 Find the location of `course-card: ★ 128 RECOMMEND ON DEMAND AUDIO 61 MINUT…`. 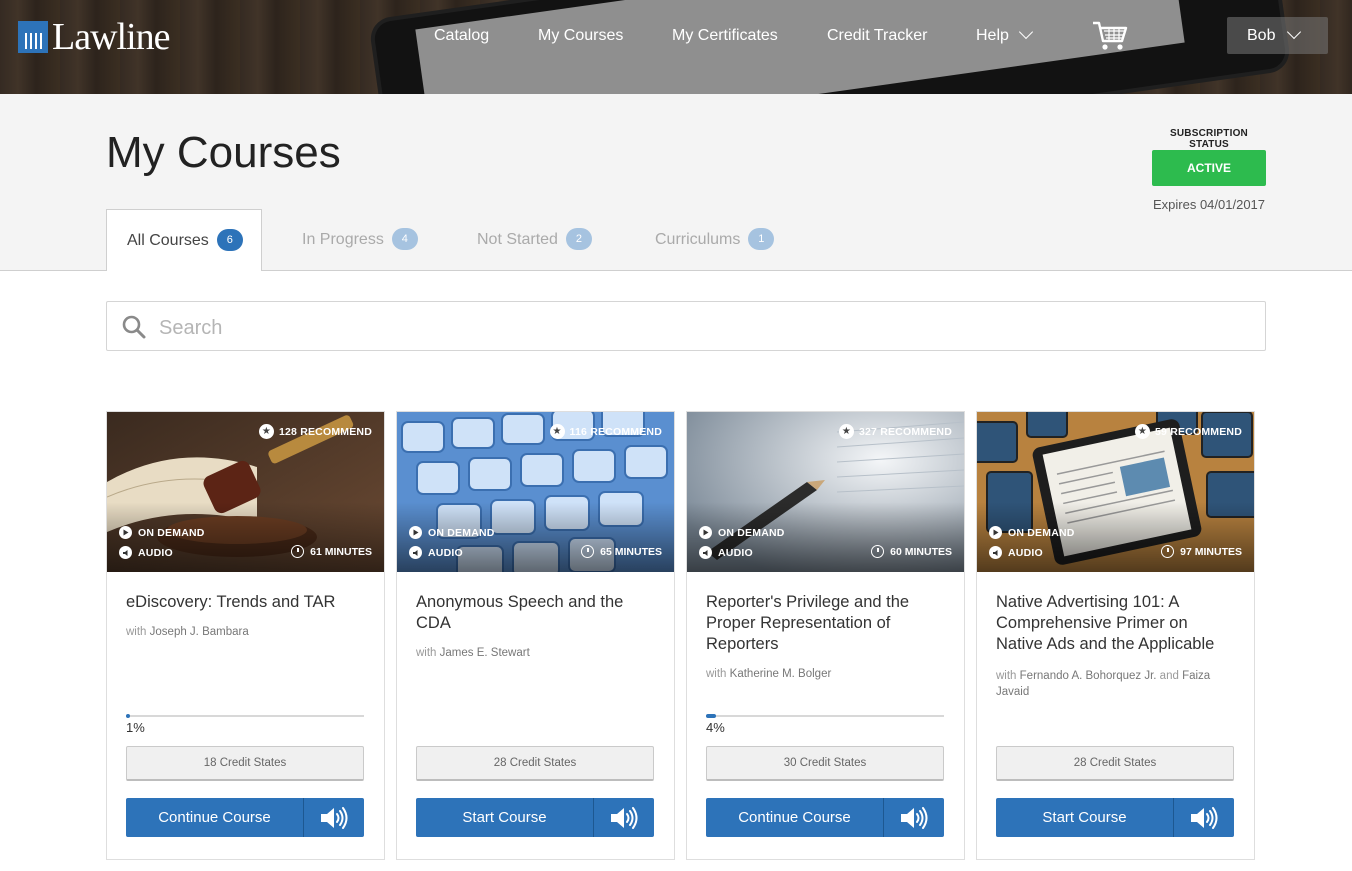

course-card: ★ 128 RECOMMEND ON DEMAND AUDIO 61 MINUT… is located at coordinates (245, 635).